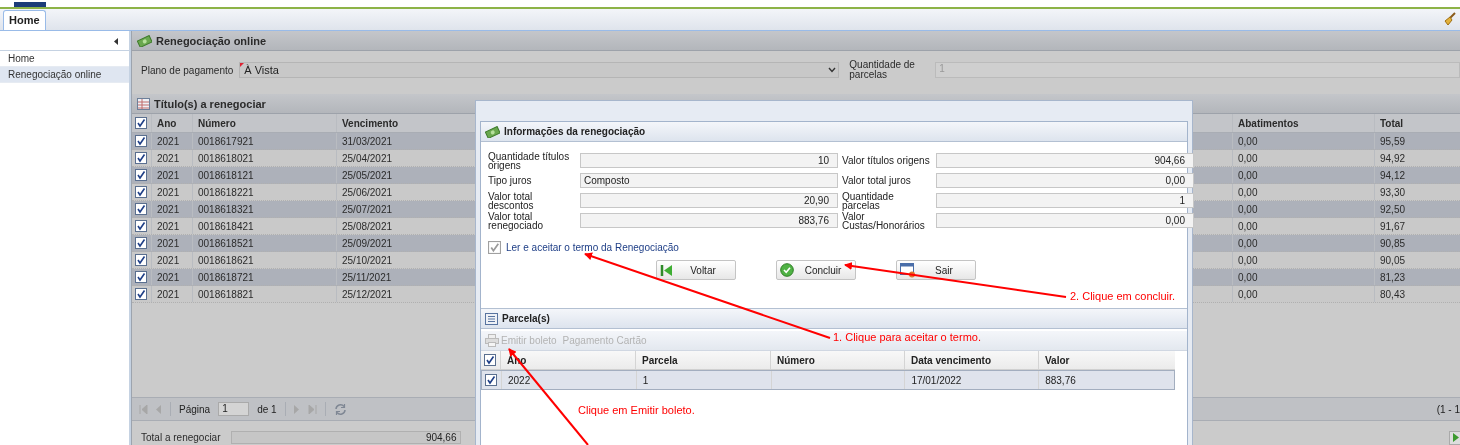  What do you see at coordinates (1393, 294) in the screenshot?
I see `table-cell-text: 80,43` at bounding box center [1393, 294].